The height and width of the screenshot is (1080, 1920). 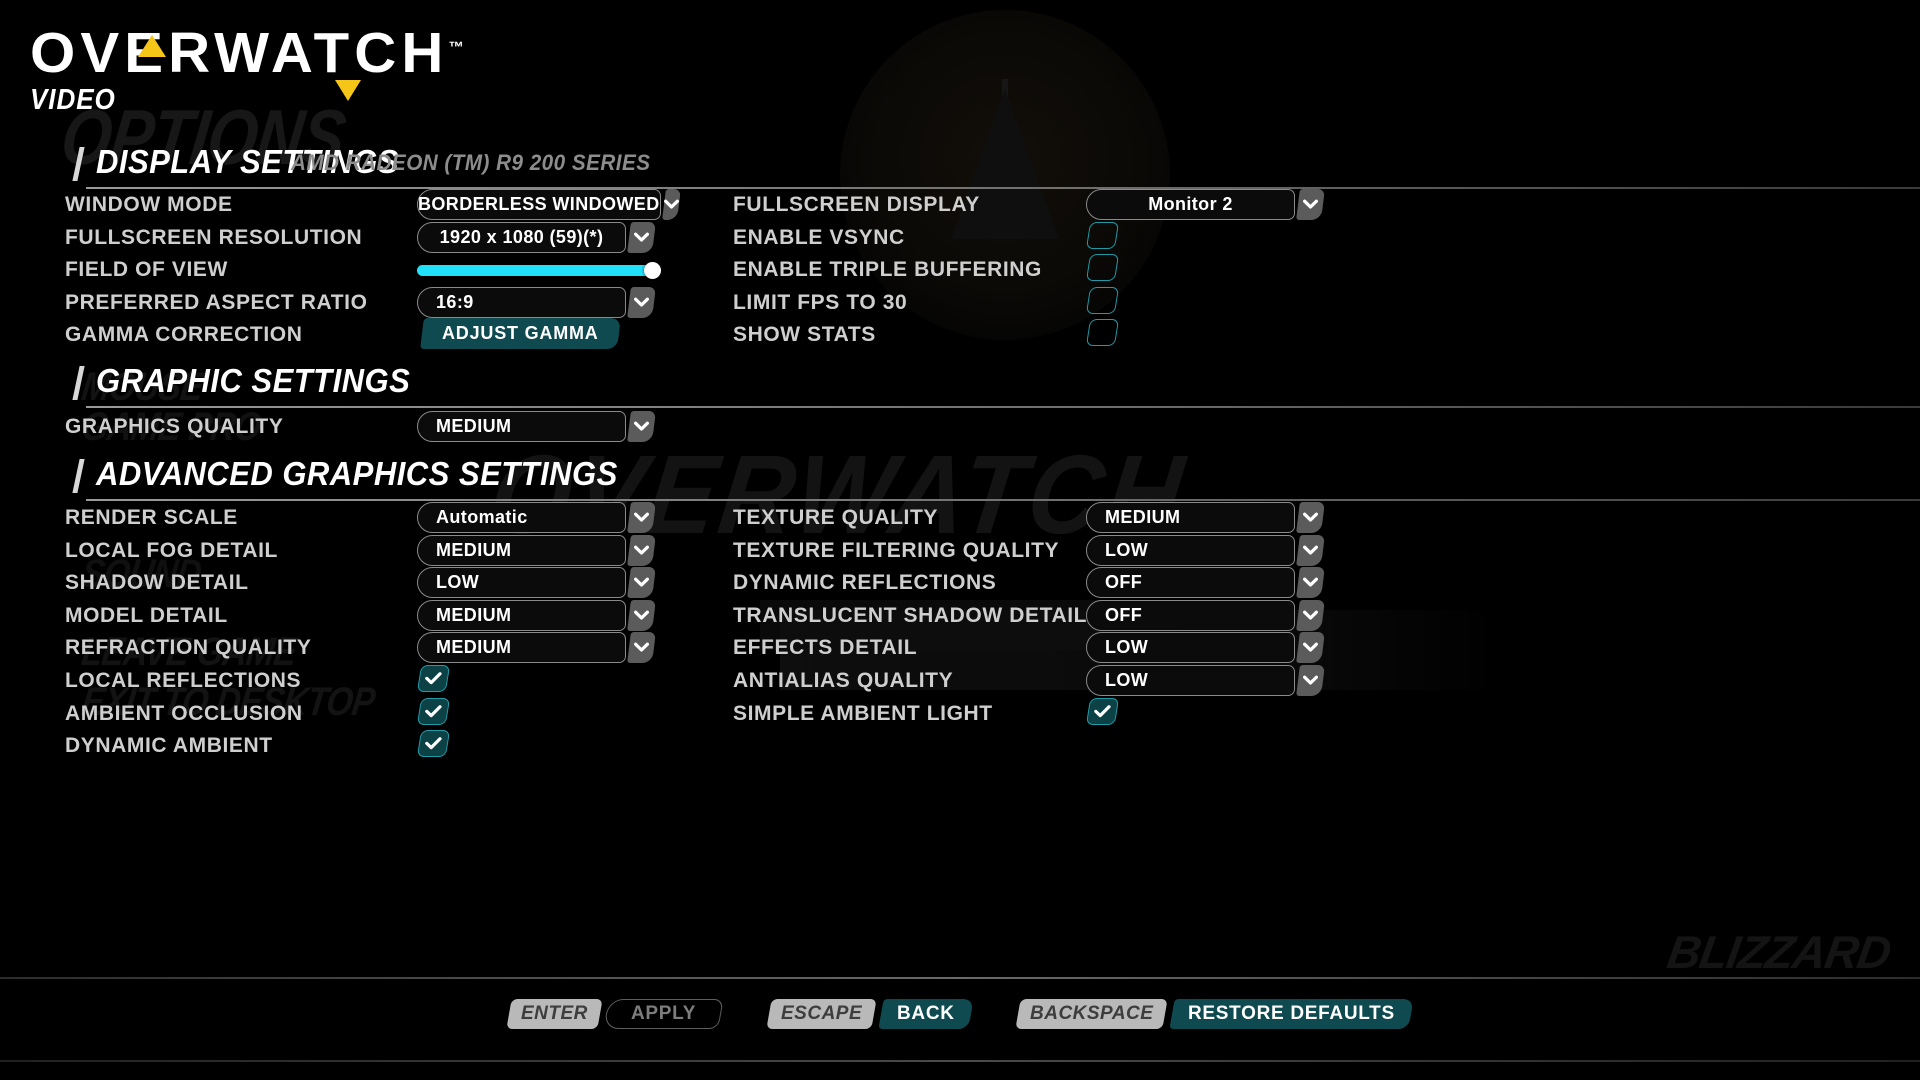 I want to click on footer-group-restore-defaults: BACKSPACE RESTORE DEFAULTS, so click(x=1214, y=1014).